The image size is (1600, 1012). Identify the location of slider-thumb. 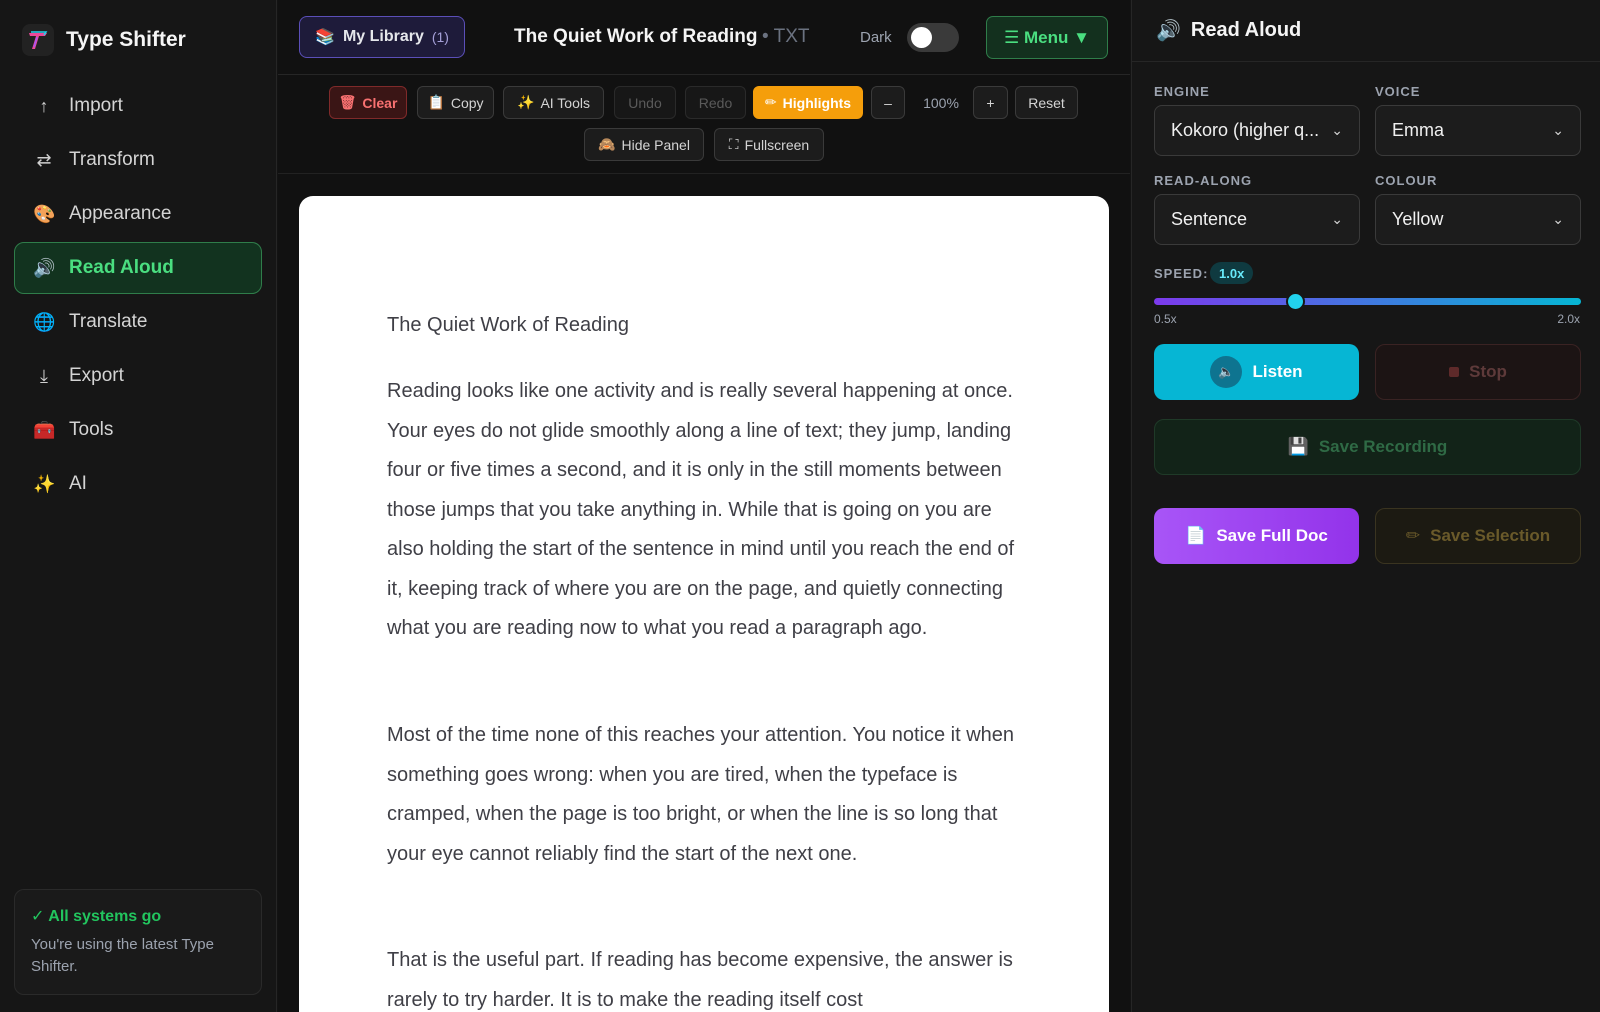
(1295, 301).